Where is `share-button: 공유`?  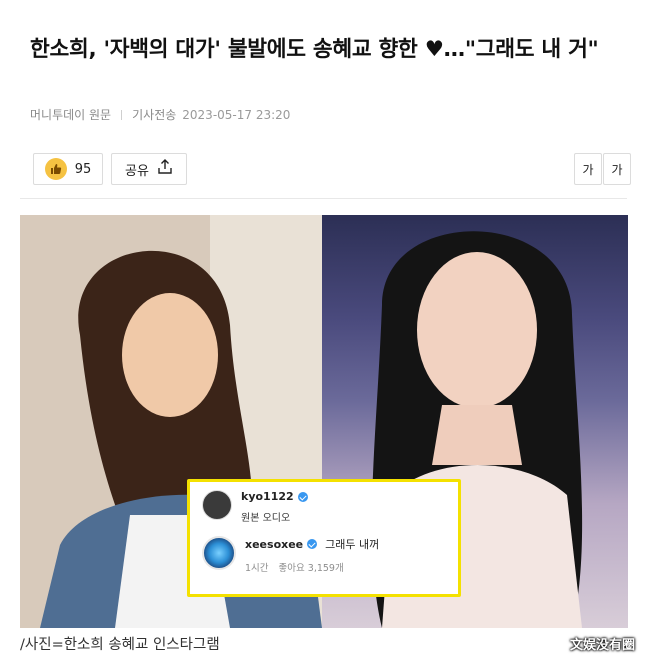 share-button: 공유 is located at coordinates (149, 169).